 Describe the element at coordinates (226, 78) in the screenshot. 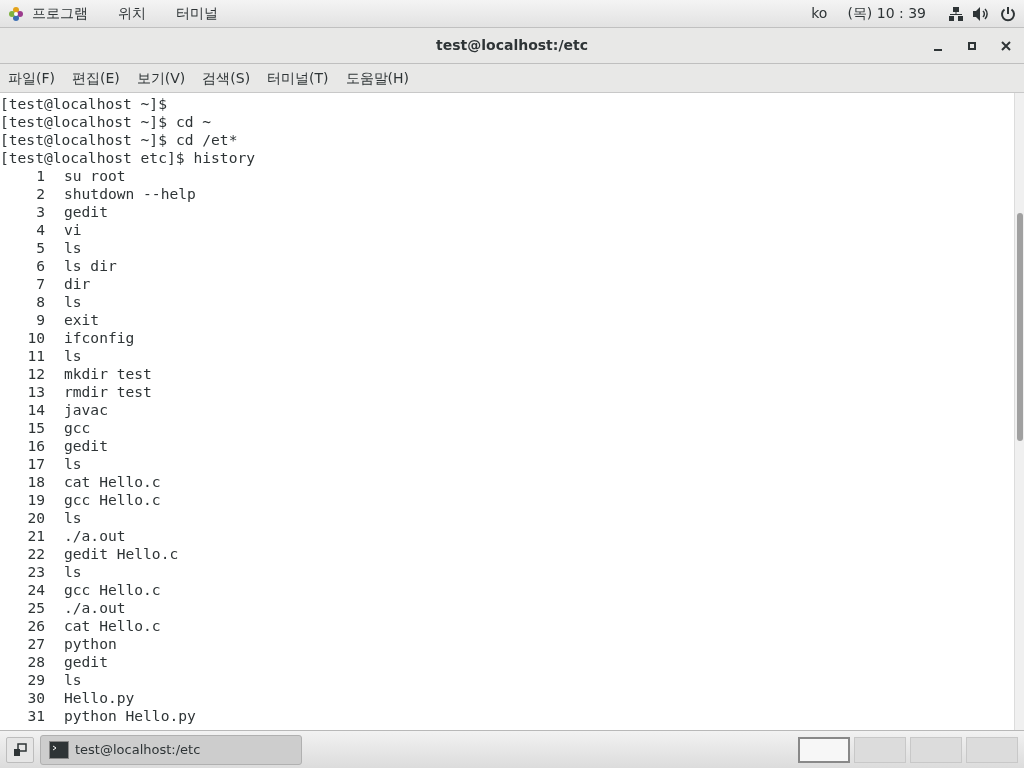

I see `menu-item: 검색(S)` at that location.